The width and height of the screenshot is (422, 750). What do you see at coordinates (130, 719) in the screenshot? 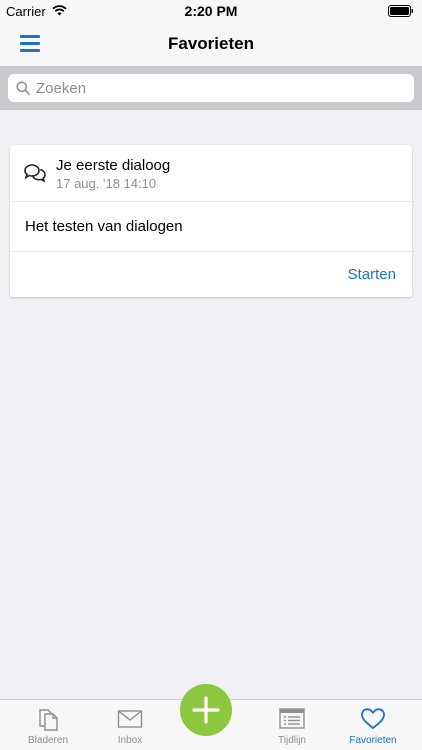
I see `envelope-icon` at bounding box center [130, 719].